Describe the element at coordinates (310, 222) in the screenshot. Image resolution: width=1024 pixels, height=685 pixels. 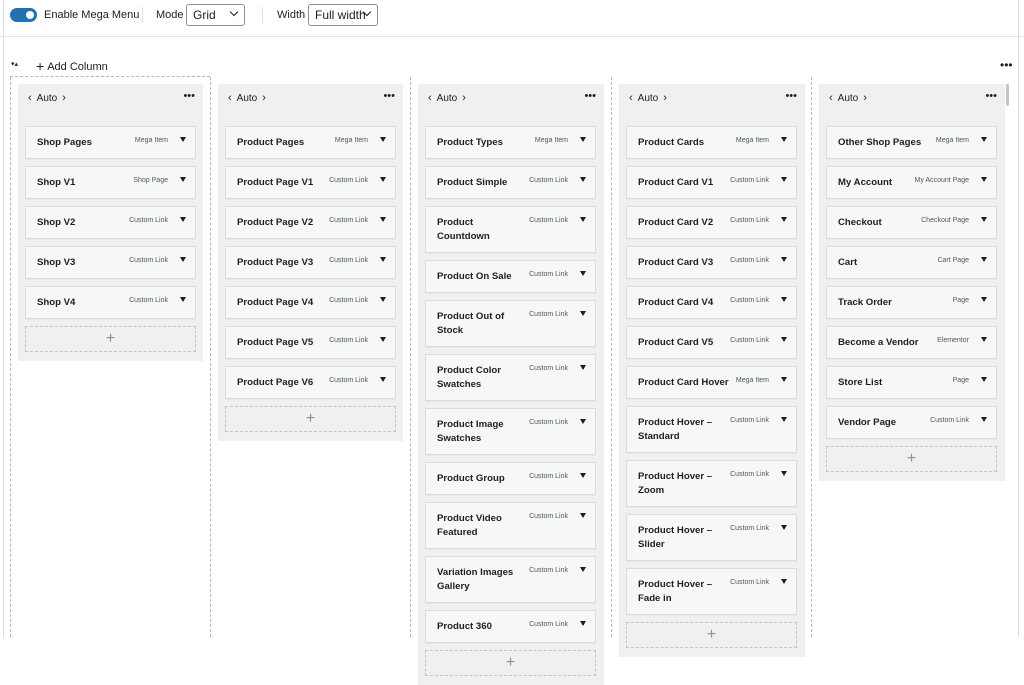
I see `menu-item: Product Page V2 Custom Link` at that location.